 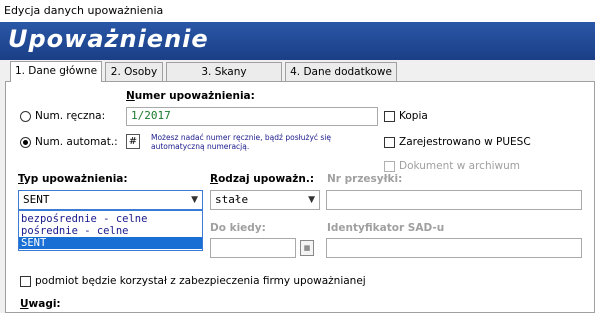 I want to click on num-automat-label: Num. automat.:, so click(x=76, y=142).